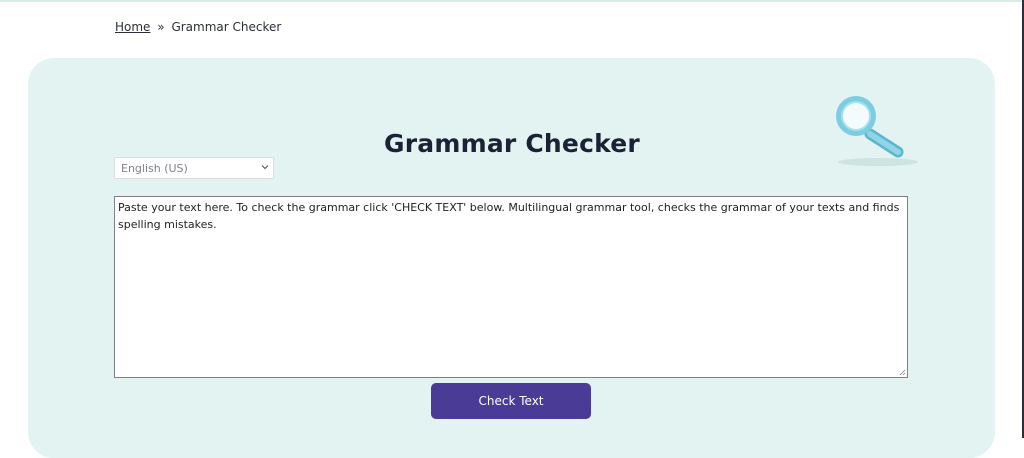 This screenshot has height=458, width=1024. I want to click on language-select-value: English (US), so click(154, 168).